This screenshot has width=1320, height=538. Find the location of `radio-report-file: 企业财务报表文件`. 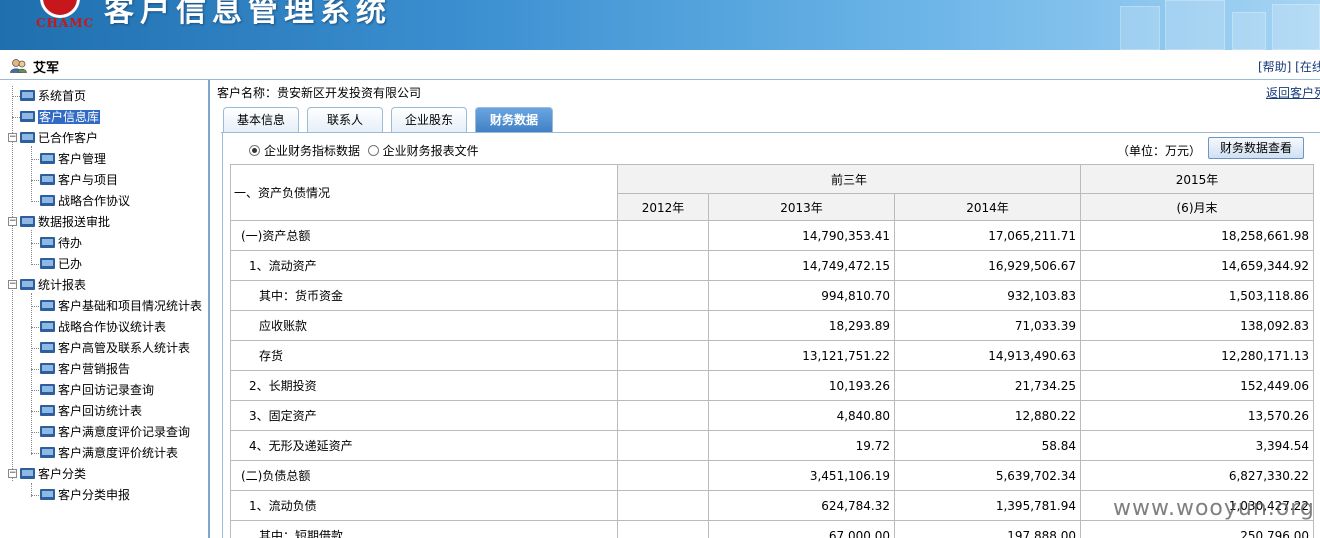

radio-report-file: 企业财务报表文件 is located at coordinates (423, 151).